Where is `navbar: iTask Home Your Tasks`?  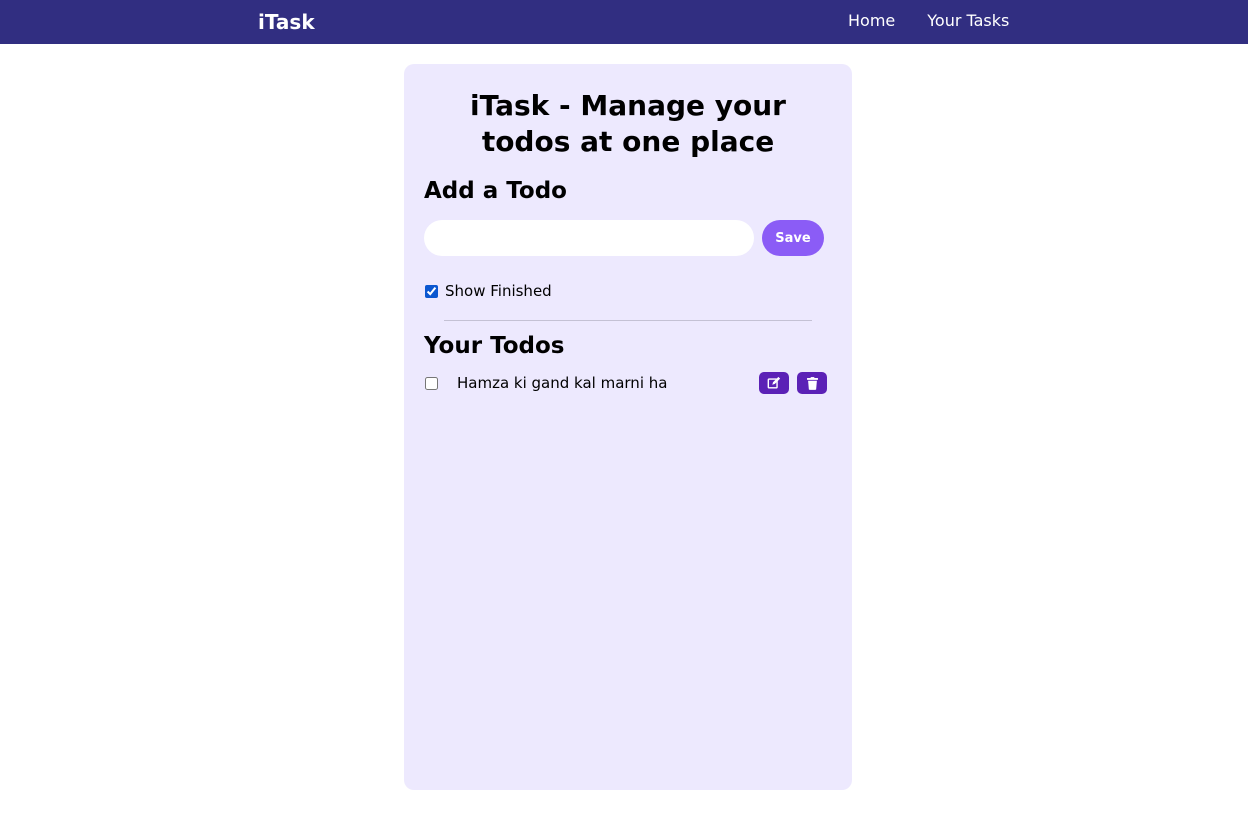
navbar: iTask Home Your Tasks is located at coordinates (624, 22).